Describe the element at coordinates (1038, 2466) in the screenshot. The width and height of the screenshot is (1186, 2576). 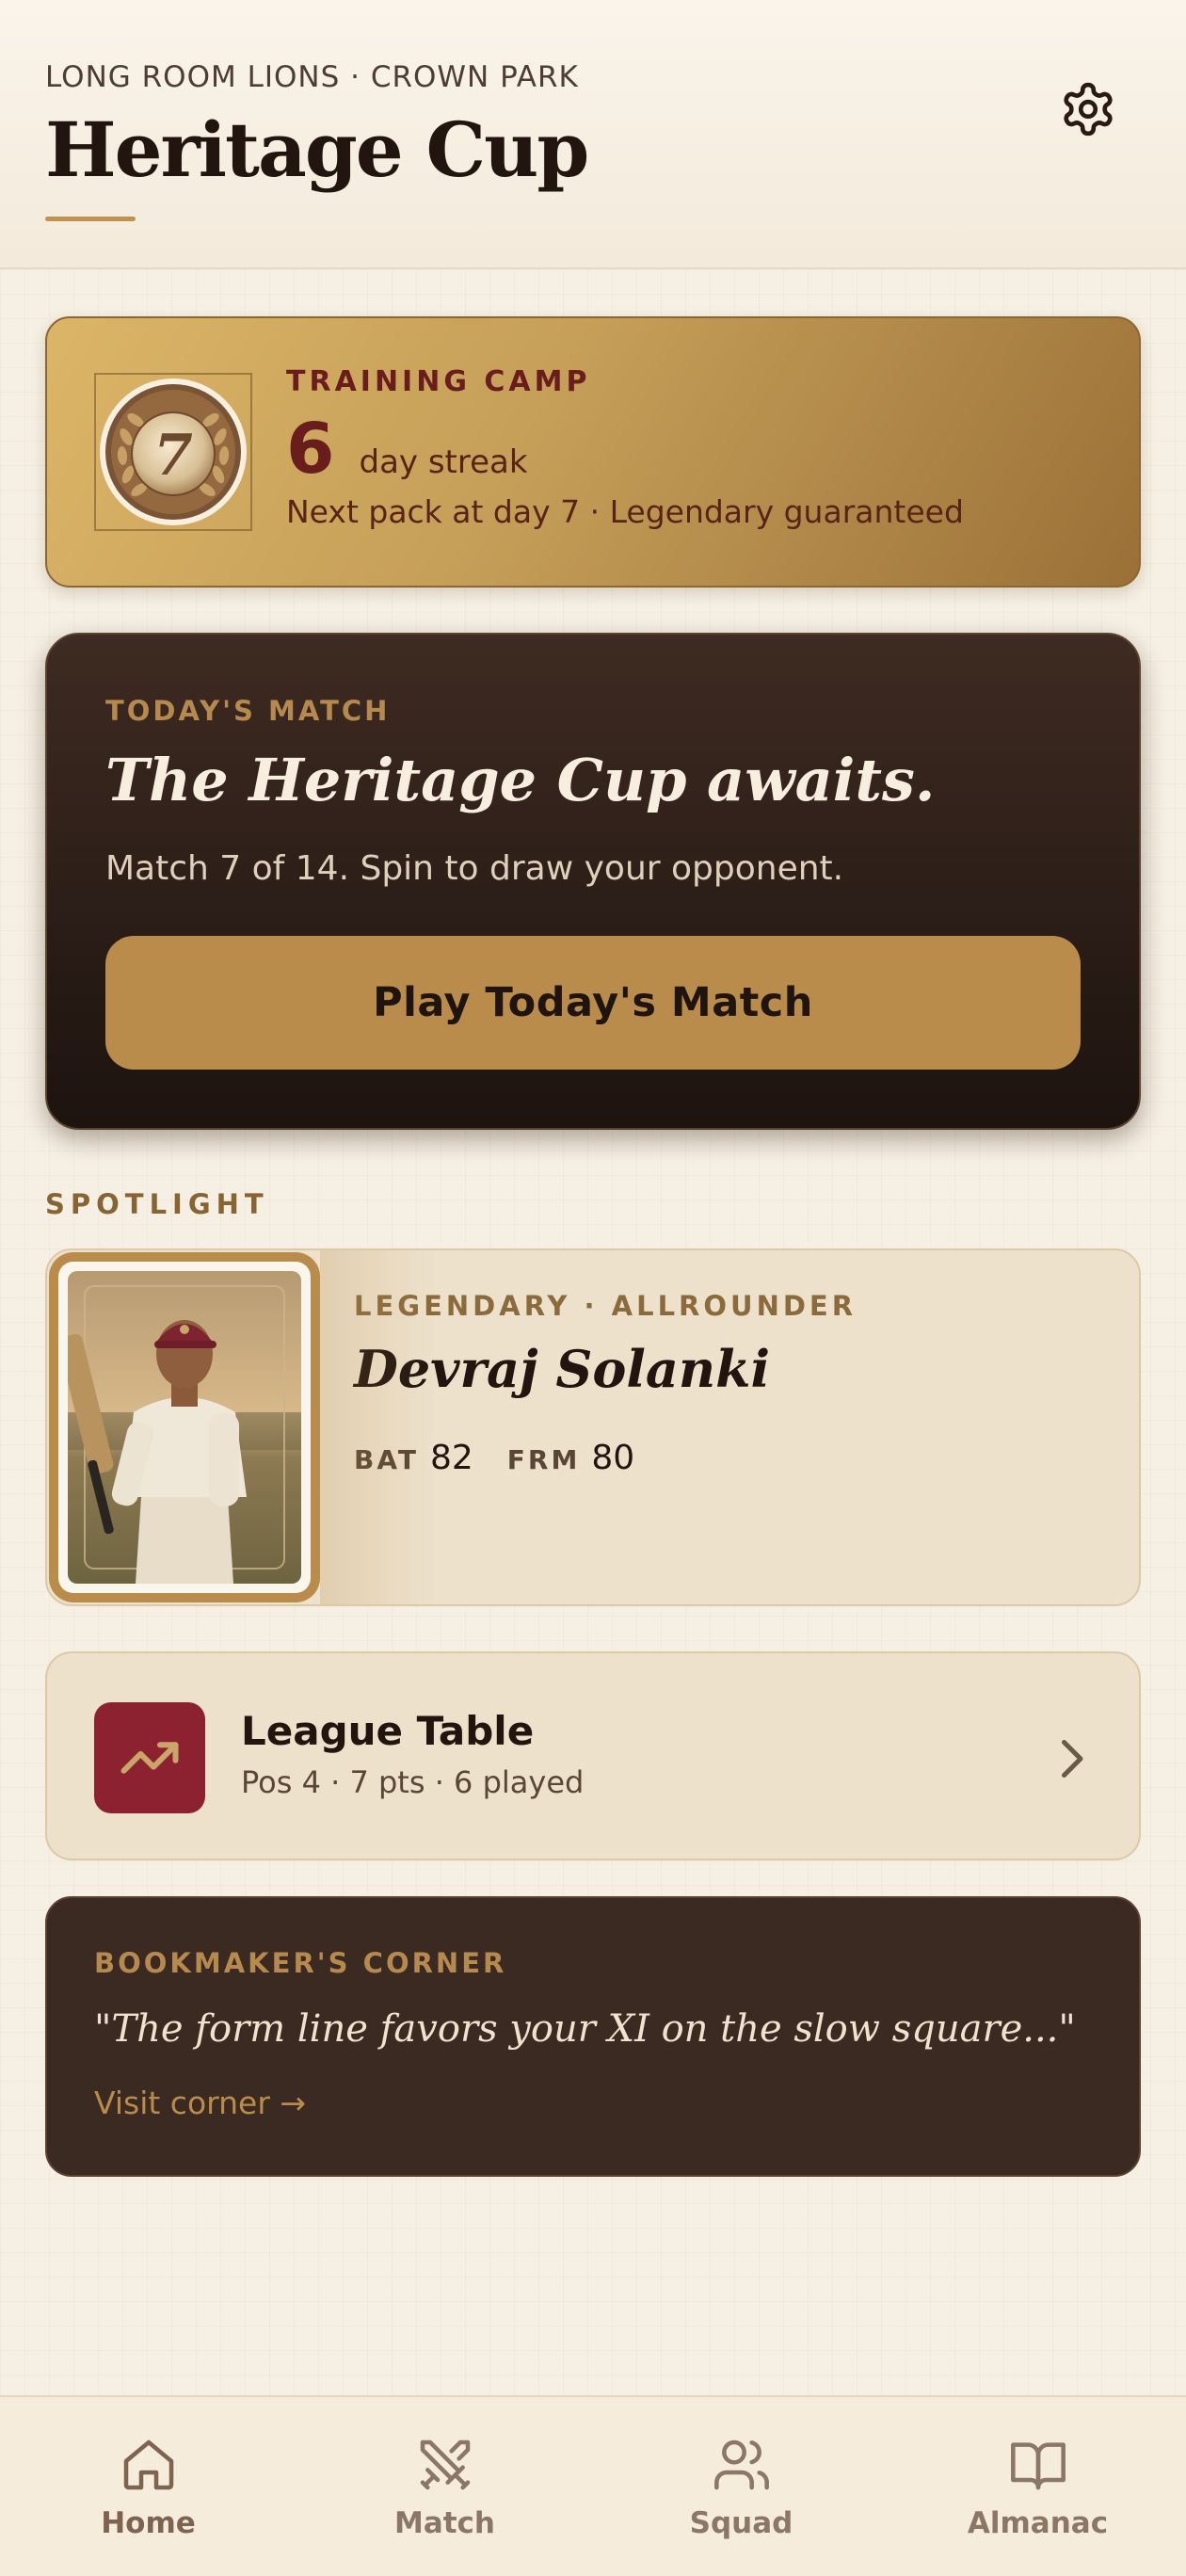
I see `book-icon` at that location.